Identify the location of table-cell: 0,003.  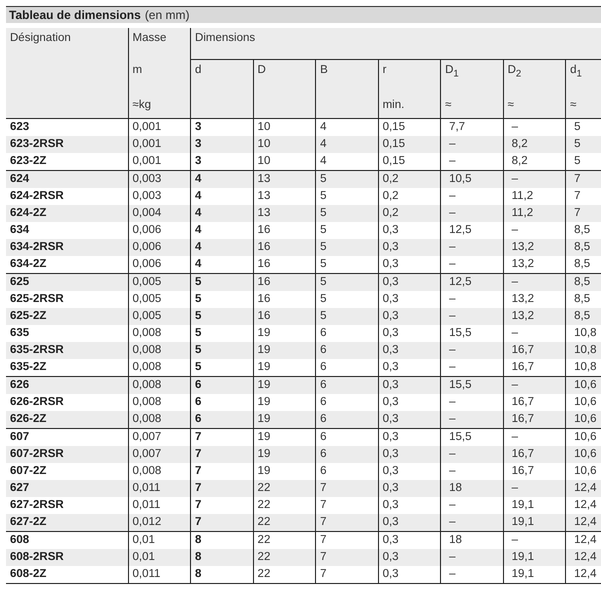
(159, 179).